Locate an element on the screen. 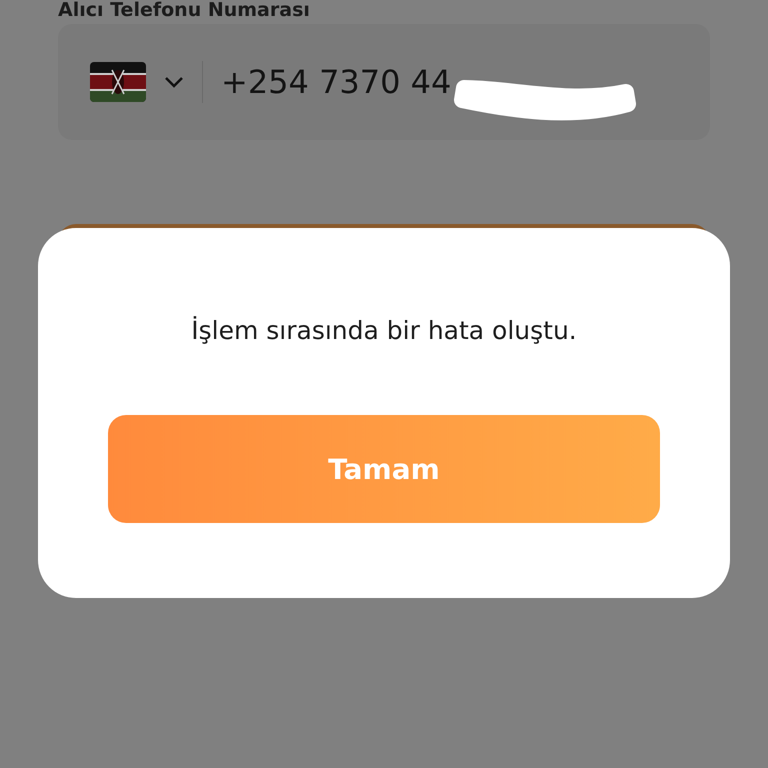 Image resolution: width=768 pixels, height=768 pixels. phone-field: +254 7370 44 is located at coordinates (384, 82).